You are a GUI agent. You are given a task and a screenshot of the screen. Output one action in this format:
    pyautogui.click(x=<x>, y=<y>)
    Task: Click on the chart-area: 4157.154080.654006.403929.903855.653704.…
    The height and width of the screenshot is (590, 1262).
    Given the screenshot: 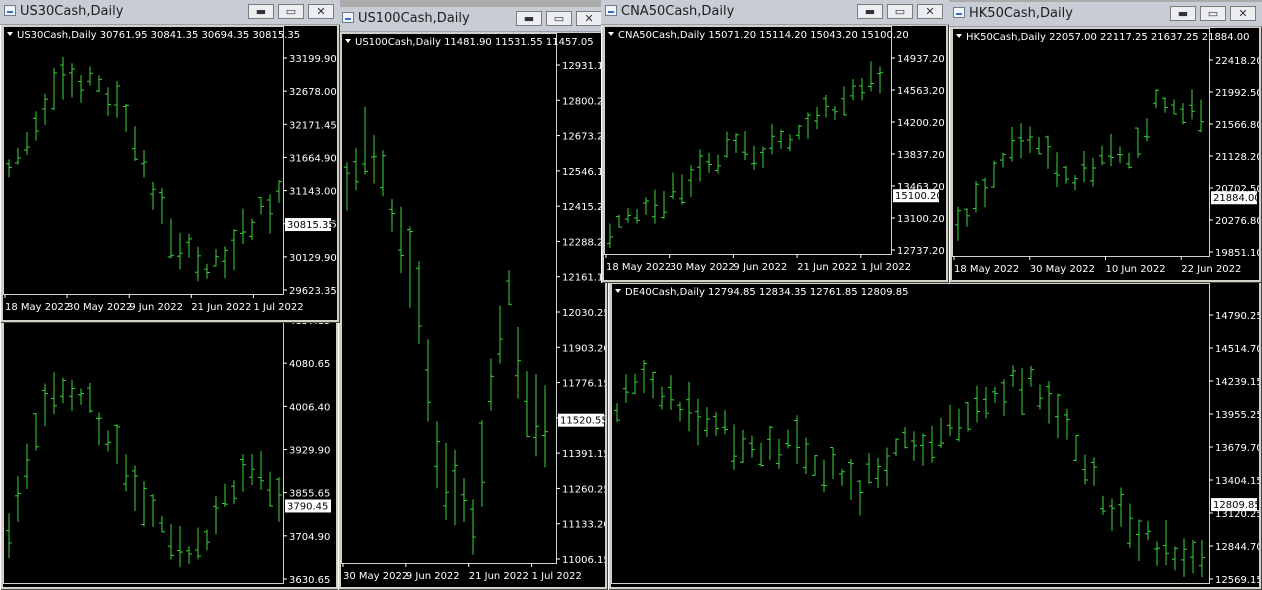 What is the action you would take?
    pyautogui.click(x=169, y=447)
    